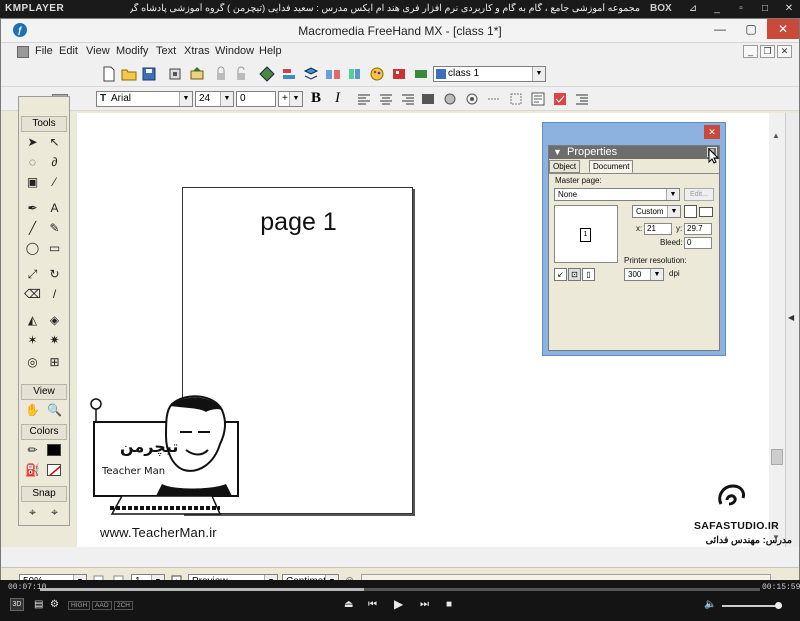 This screenshot has height=621, width=800. I want to click on indent-icon, so click(582, 99).